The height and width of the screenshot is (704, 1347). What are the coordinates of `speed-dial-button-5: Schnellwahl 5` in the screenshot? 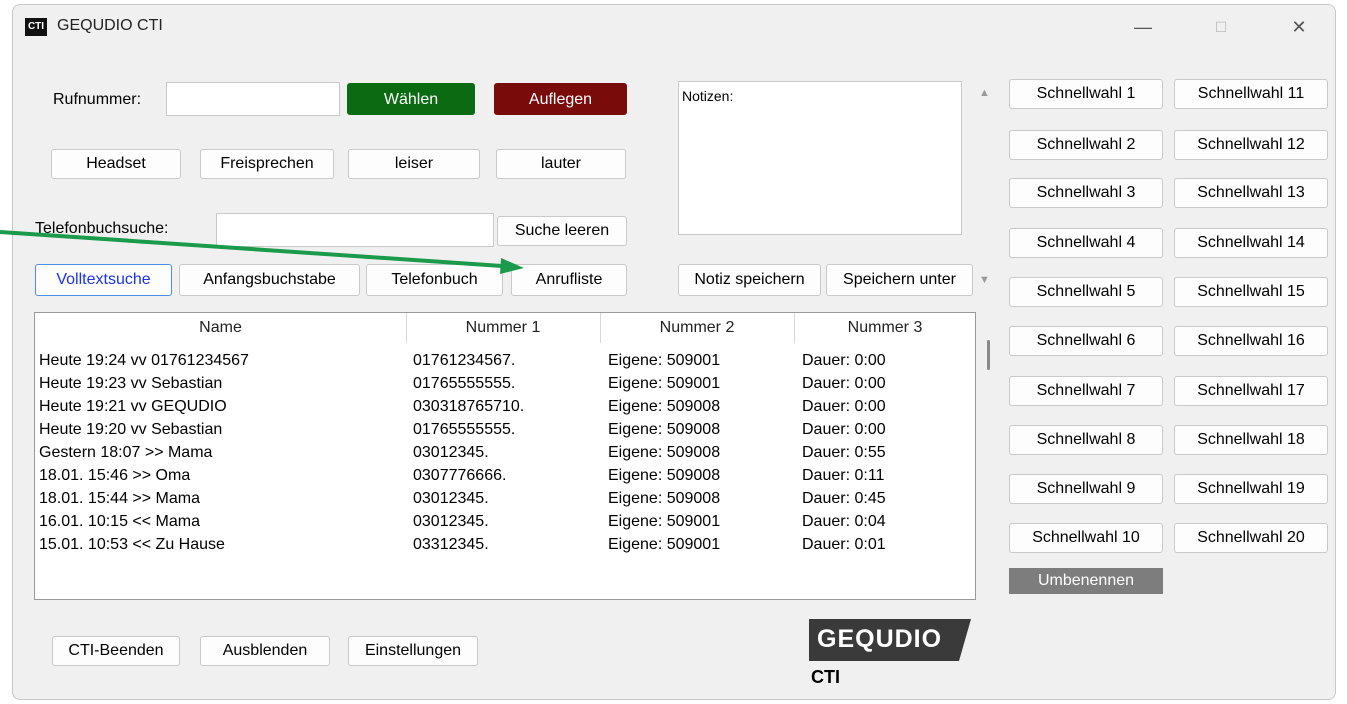 It's located at (1086, 292).